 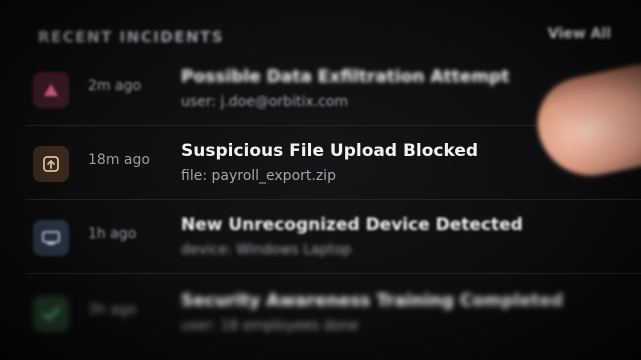 I want to click on section-title: RECENT INCIDENTS, so click(x=131, y=37).